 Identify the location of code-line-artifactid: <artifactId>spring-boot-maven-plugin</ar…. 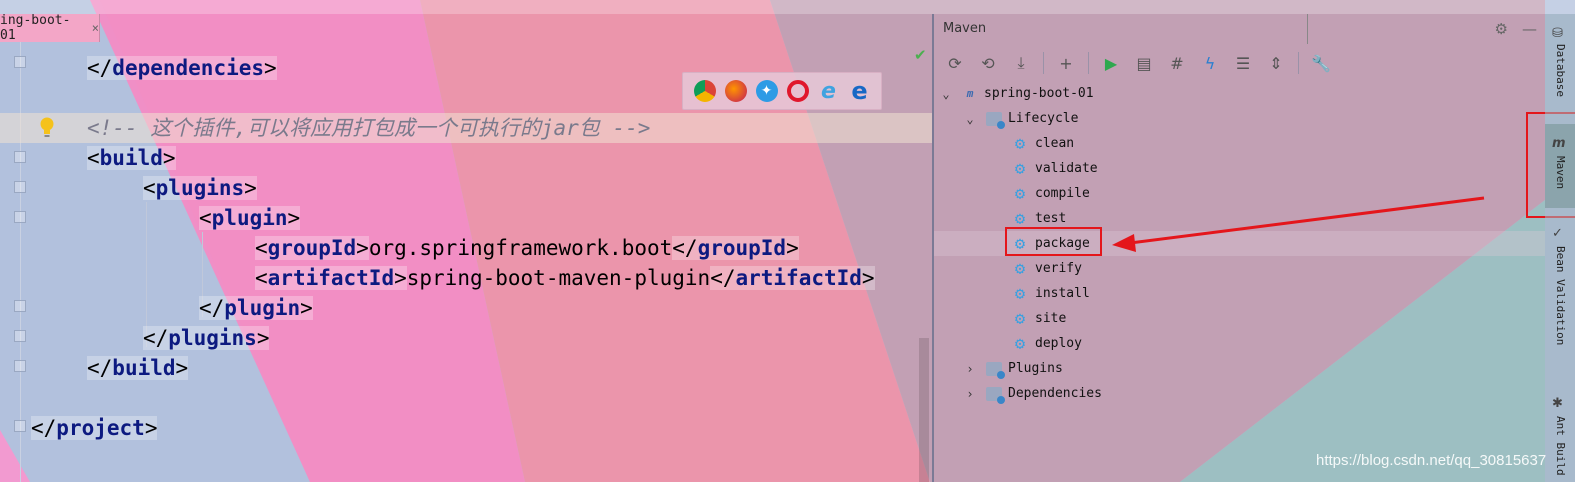
(565, 278).